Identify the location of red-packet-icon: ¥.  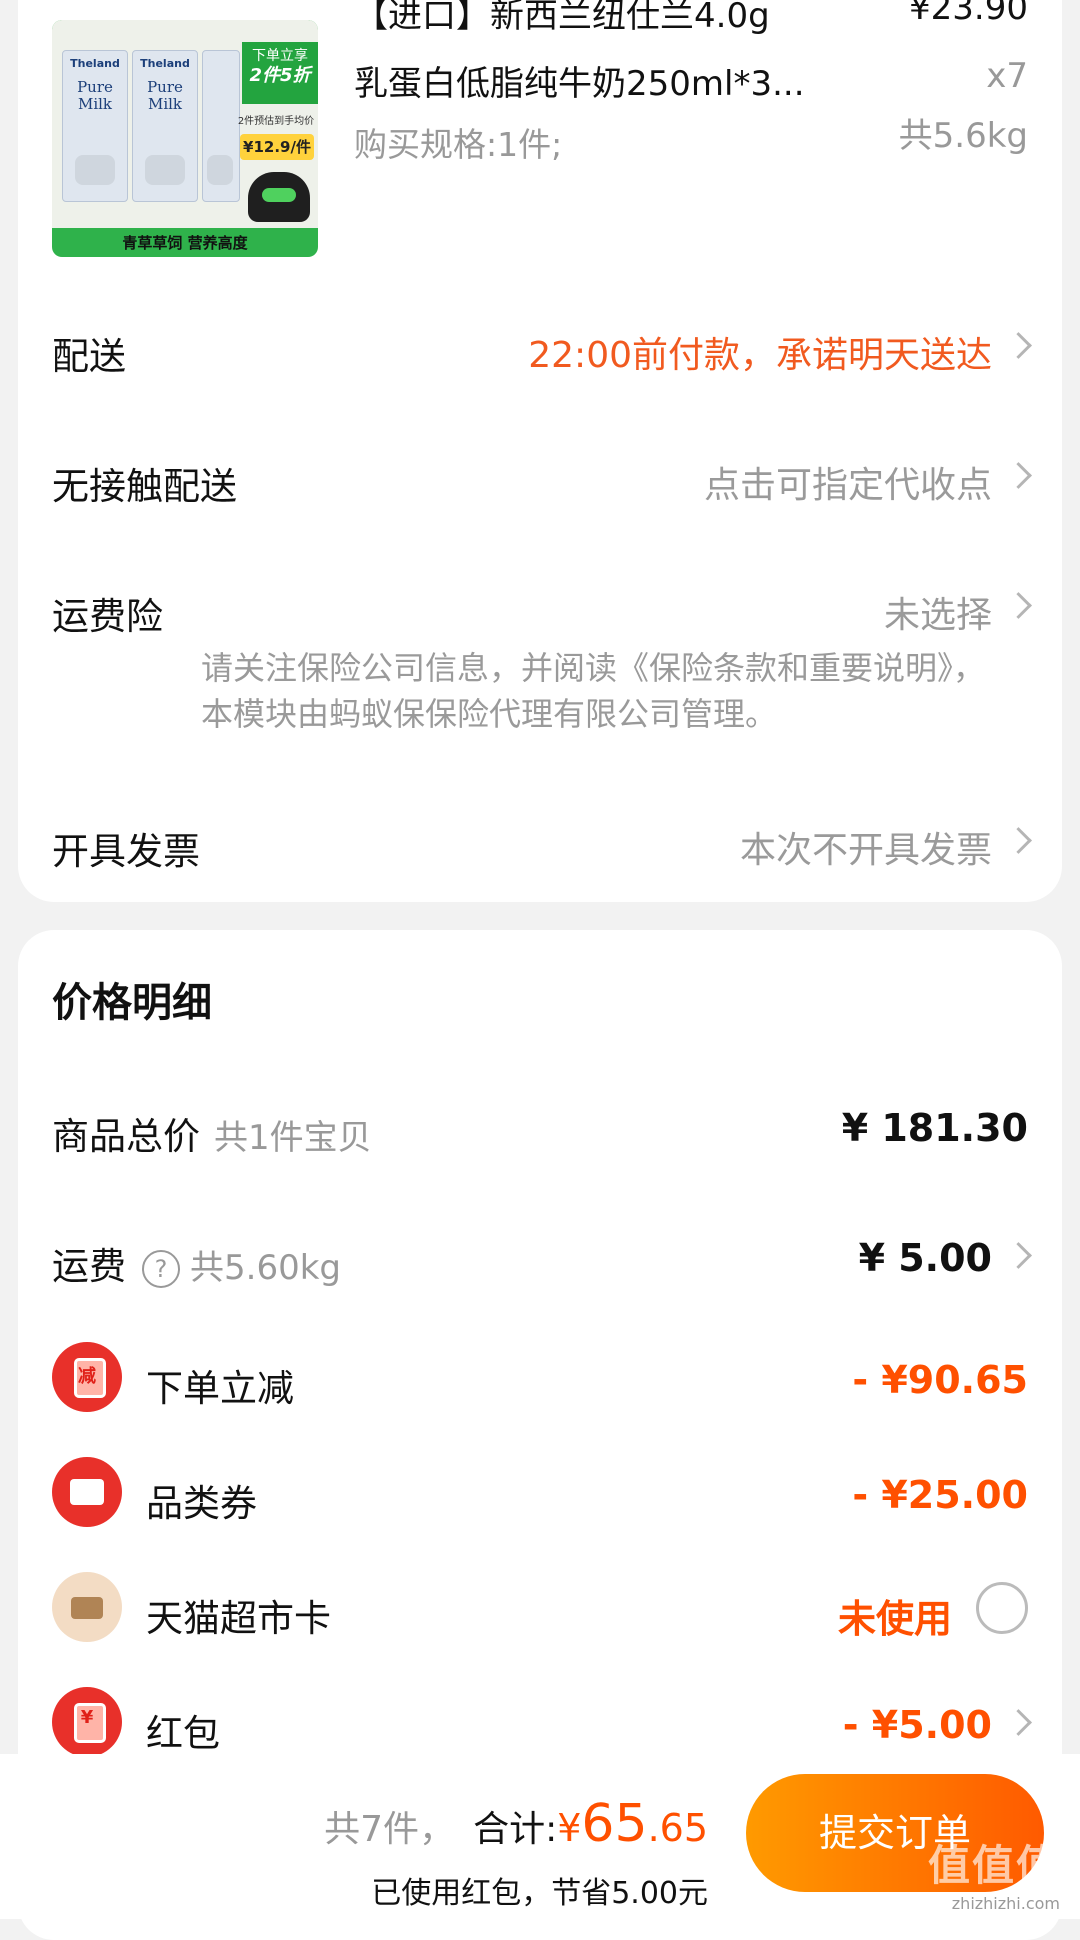
(87, 1722).